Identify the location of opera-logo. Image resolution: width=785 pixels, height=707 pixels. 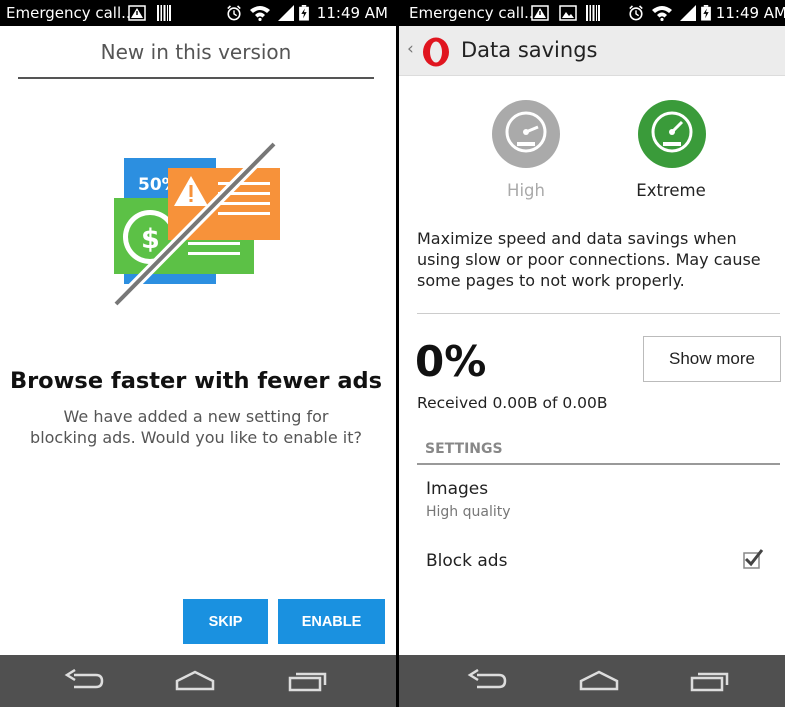
(436, 52).